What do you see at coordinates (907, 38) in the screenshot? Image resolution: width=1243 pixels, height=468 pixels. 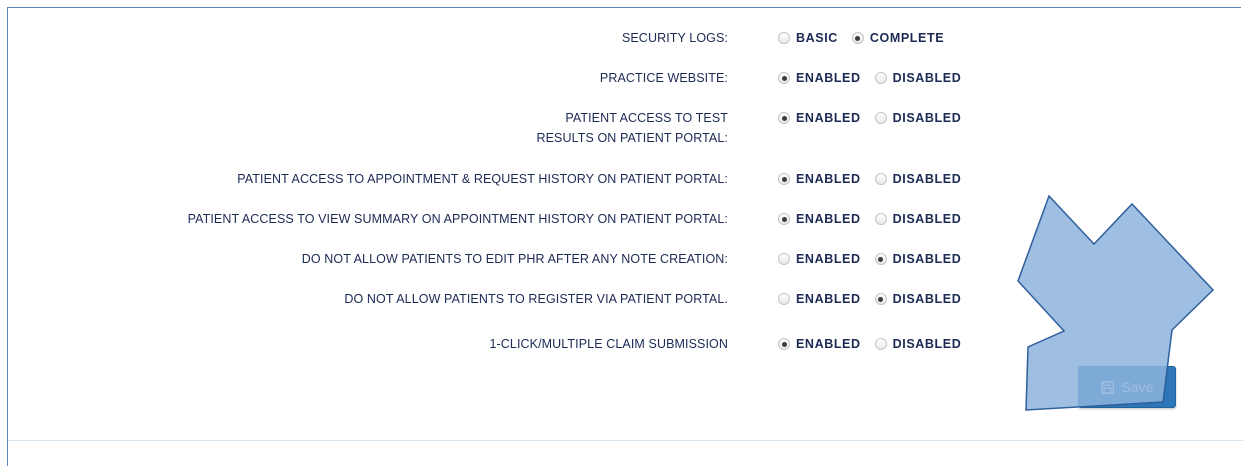 I see `radio-label: COMPLETE` at bounding box center [907, 38].